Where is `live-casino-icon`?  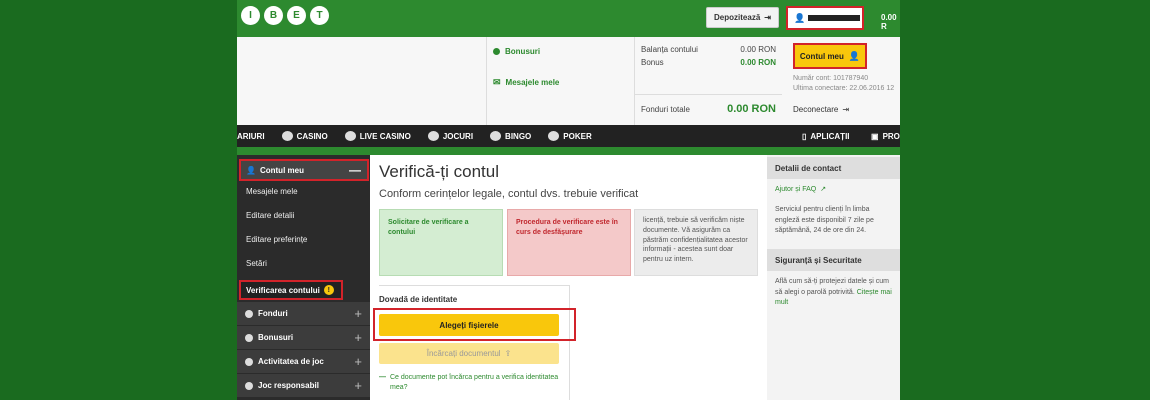
live-casino-icon is located at coordinates (350, 136).